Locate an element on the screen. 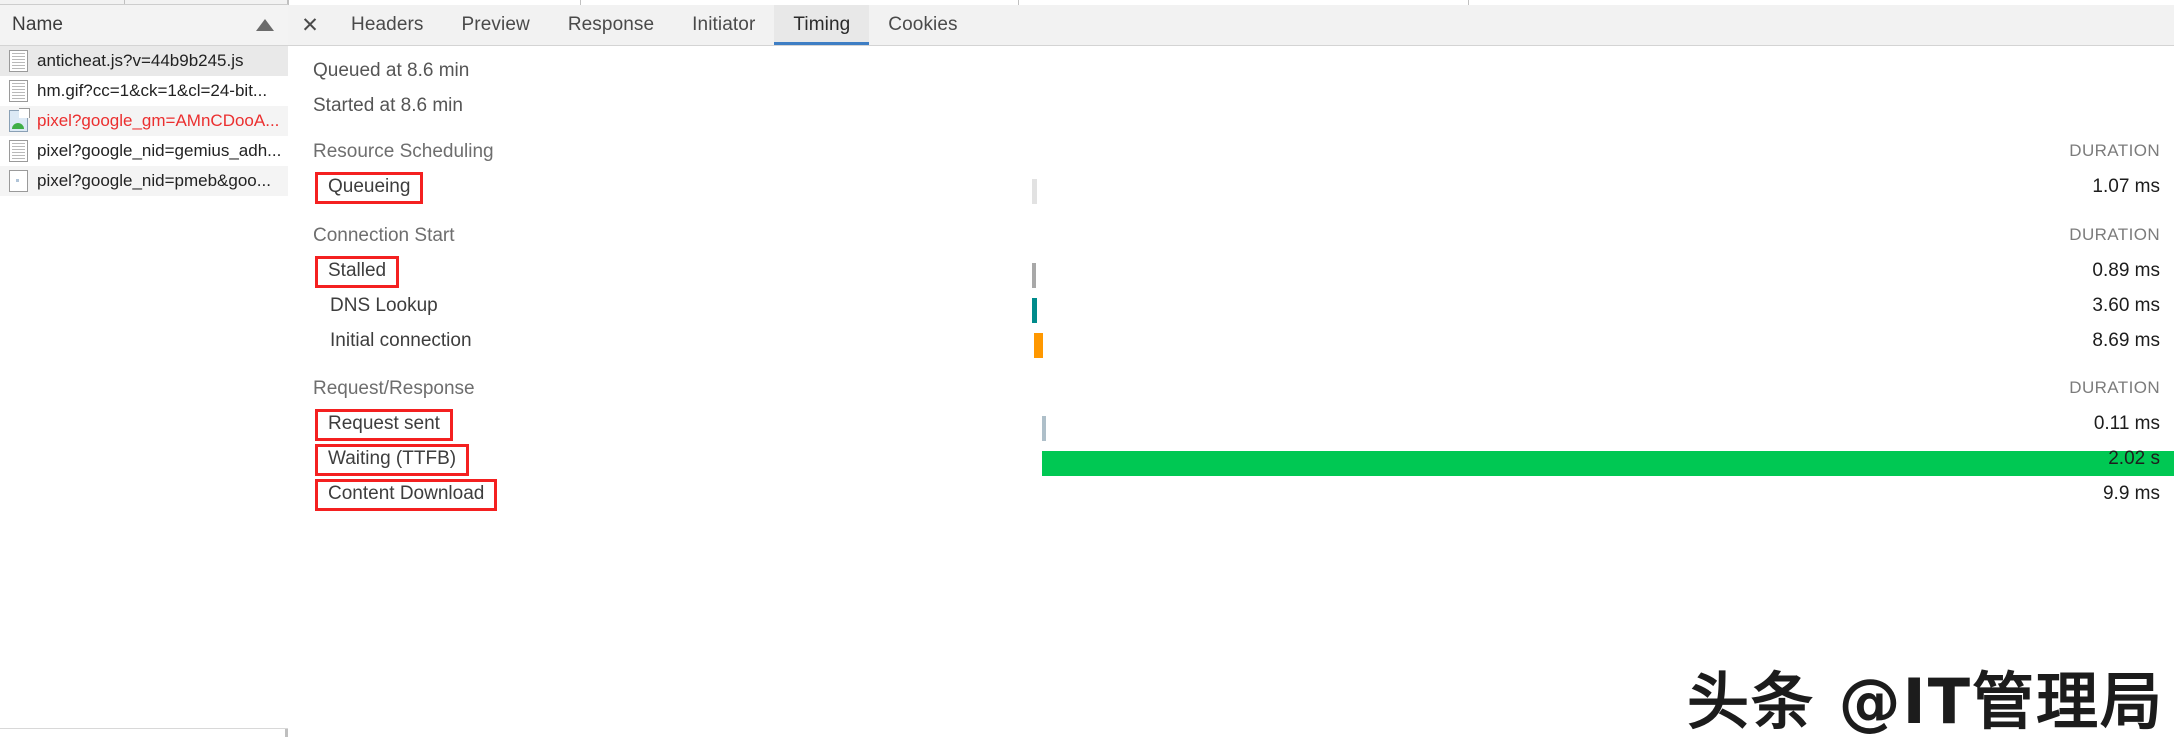 The image size is (2174, 737). timing-row-duration: 3.60 ms is located at coordinates (2126, 305).